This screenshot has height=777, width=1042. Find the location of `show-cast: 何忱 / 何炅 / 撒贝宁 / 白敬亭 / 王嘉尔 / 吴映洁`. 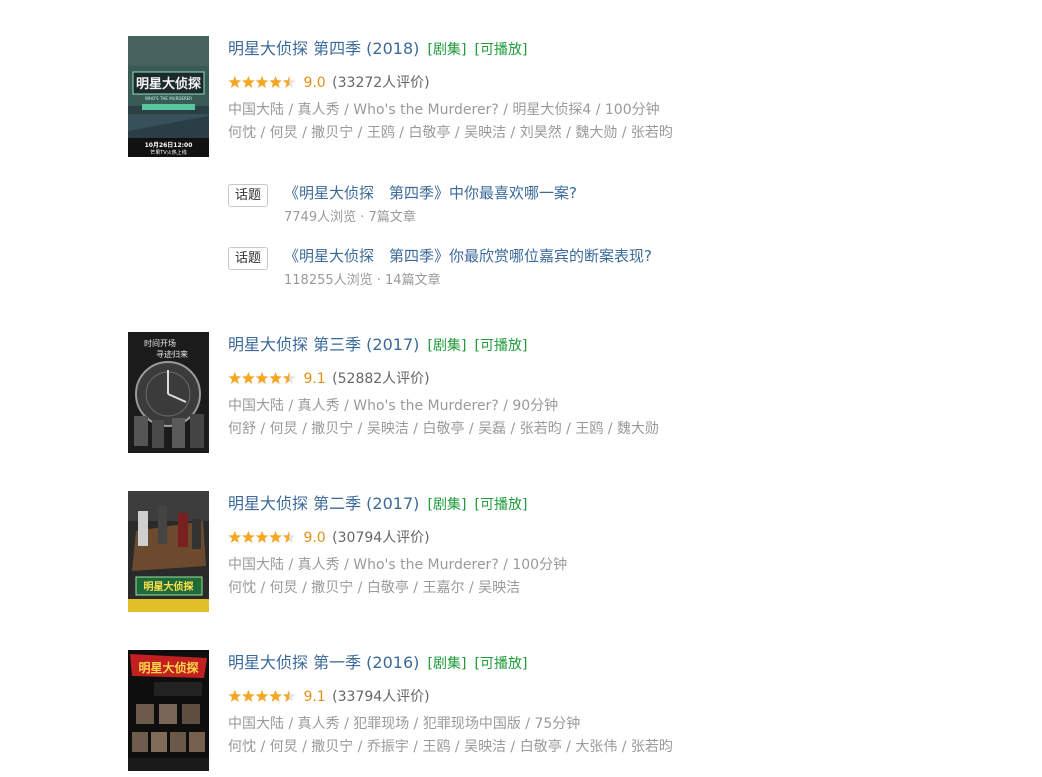

show-cast: 何忱 / 何炅 / 撒贝宁 / 白敬亭 / 王嘉尔 / 吴映洁 is located at coordinates (374, 588).